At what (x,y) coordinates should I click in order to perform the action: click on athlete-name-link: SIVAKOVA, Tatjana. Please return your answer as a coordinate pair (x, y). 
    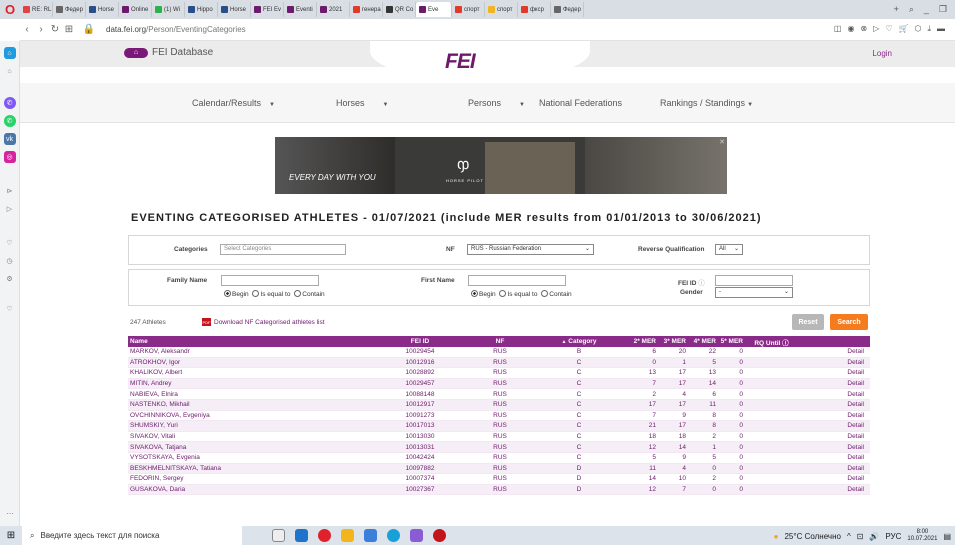
    Looking at the image, I should click on (251, 447).